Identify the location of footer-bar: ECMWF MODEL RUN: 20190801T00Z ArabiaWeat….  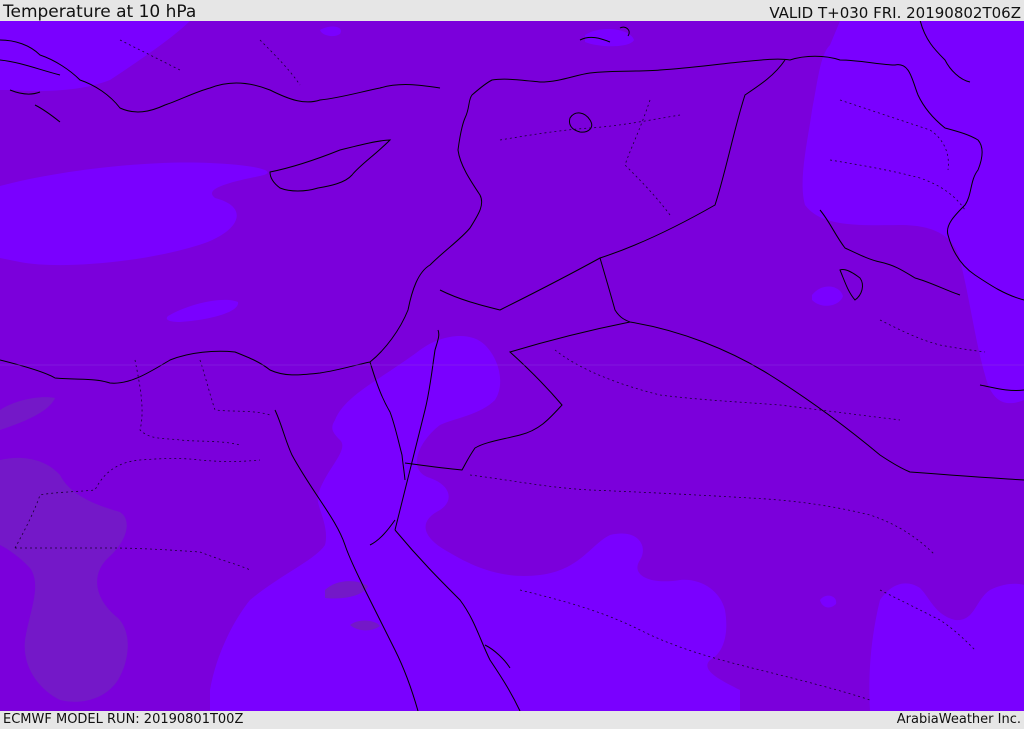
(512, 720).